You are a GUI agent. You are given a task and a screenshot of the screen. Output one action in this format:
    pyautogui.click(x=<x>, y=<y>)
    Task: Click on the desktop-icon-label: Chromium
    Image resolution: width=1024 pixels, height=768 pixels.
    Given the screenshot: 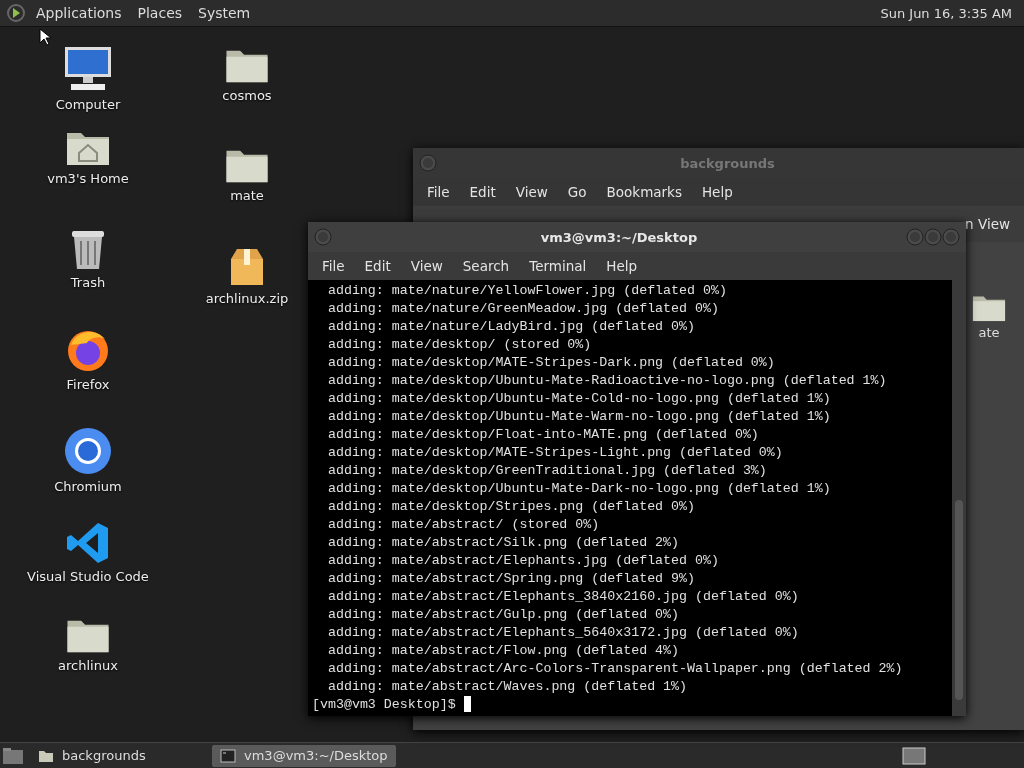 What is the action you would take?
    pyautogui.click(x=88, y=486)
    